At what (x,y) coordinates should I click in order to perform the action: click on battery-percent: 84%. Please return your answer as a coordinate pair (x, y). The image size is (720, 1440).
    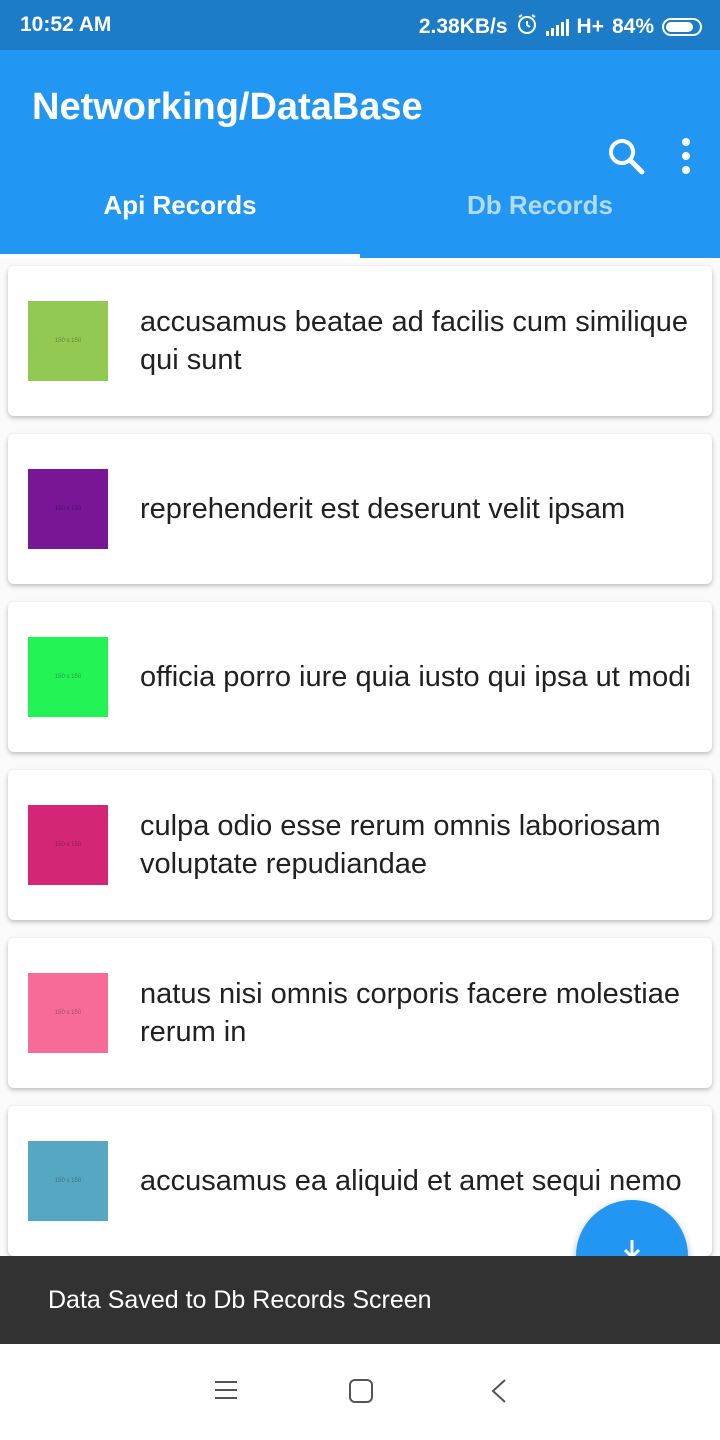
    Looking at the image, I should click on (632, 26).